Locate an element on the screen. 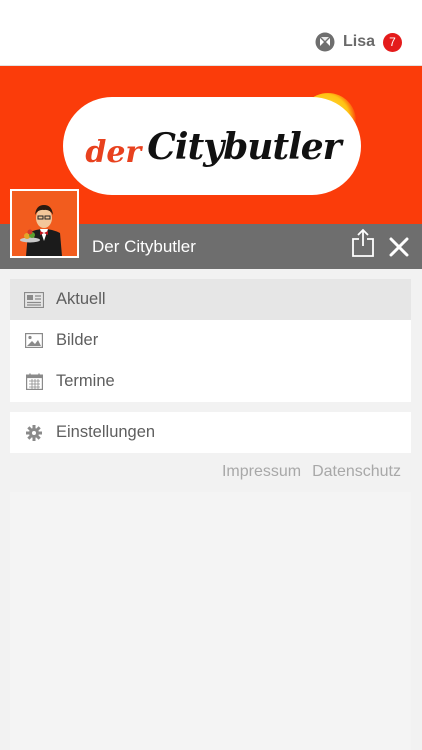 The height and width of the screenshot is (750, 422). share-icon is located at coordinates (363, 243).